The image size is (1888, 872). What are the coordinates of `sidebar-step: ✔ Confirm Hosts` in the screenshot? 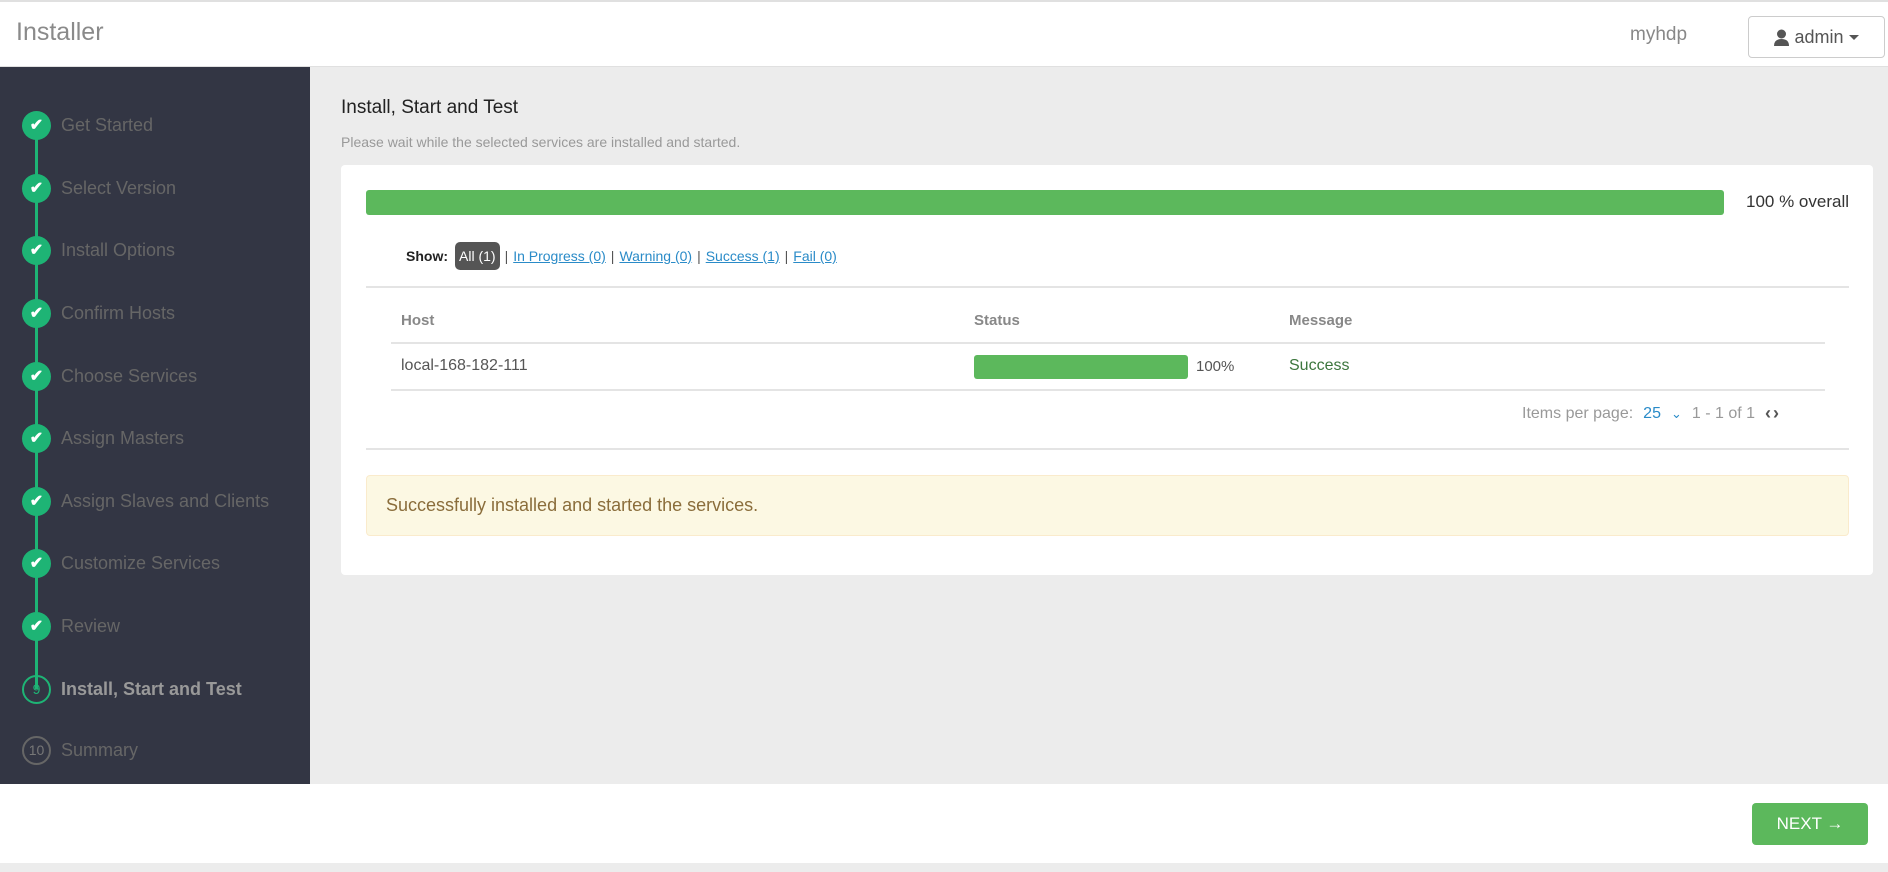 It's located at (98, 313).